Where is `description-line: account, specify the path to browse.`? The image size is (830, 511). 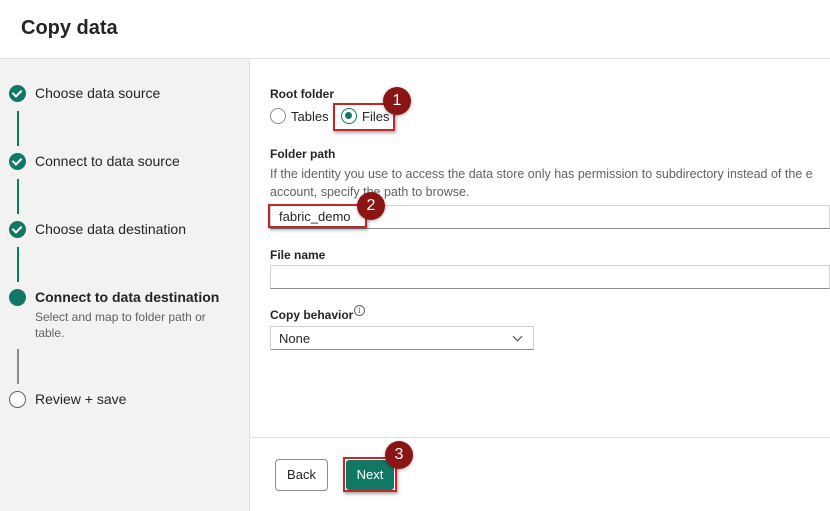 description-line: account, specify the path to browse. is located at coordinates (370, 192).